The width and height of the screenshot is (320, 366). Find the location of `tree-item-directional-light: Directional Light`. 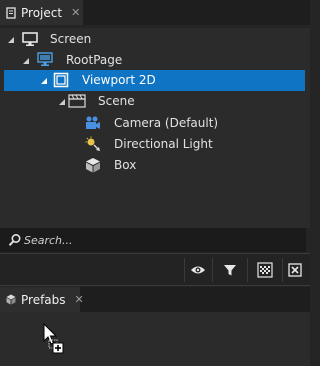

tree-item-directional-light: Directional Light is located at coordinates (154, 144).